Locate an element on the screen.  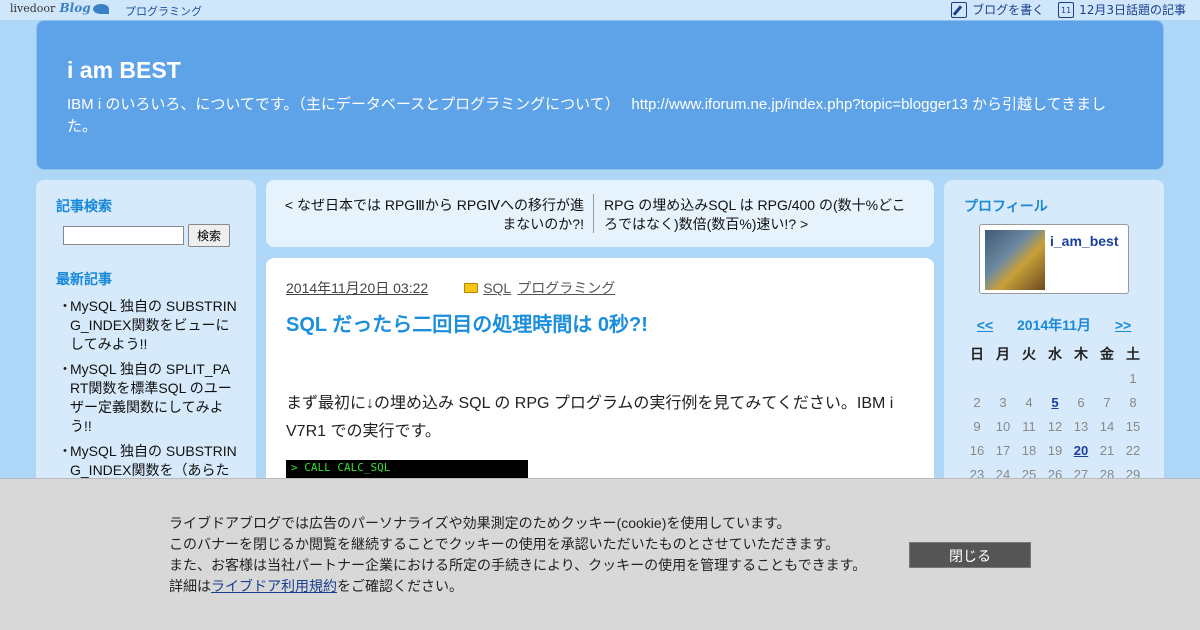
calendar-day: 20 is located at coordinates (1081, 450).